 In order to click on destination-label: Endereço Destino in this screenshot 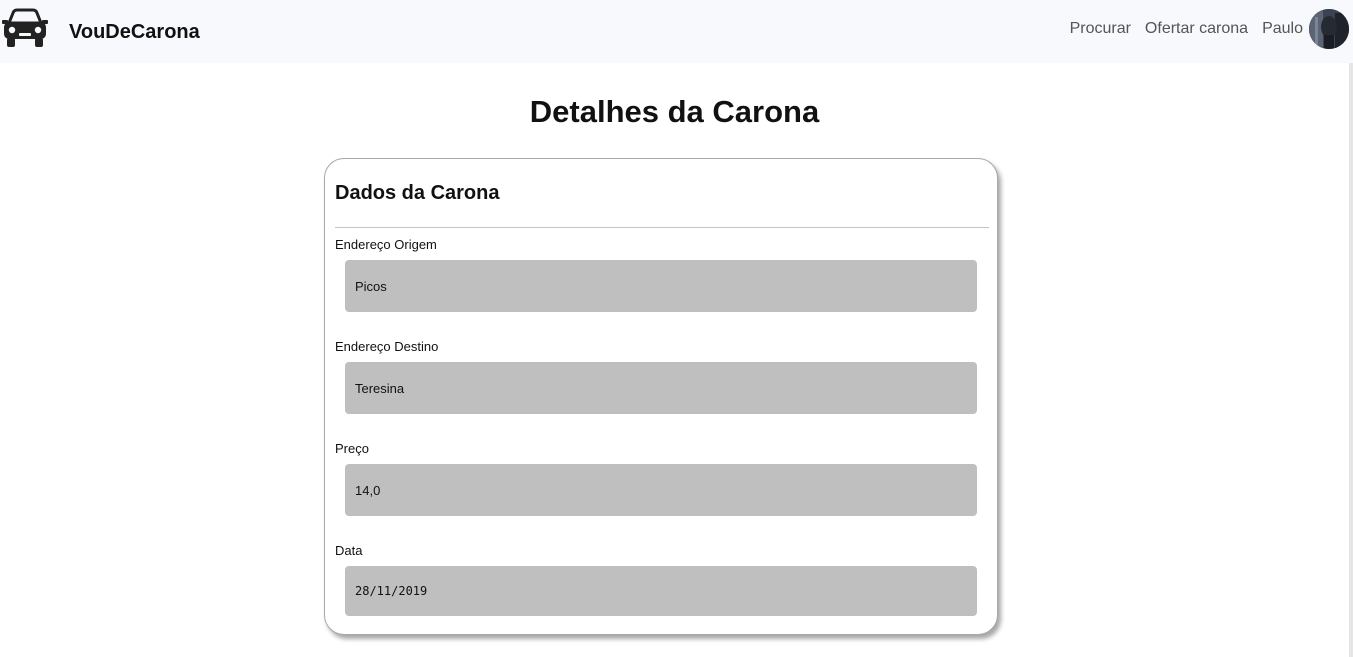, I will do `click(387, 346)`.